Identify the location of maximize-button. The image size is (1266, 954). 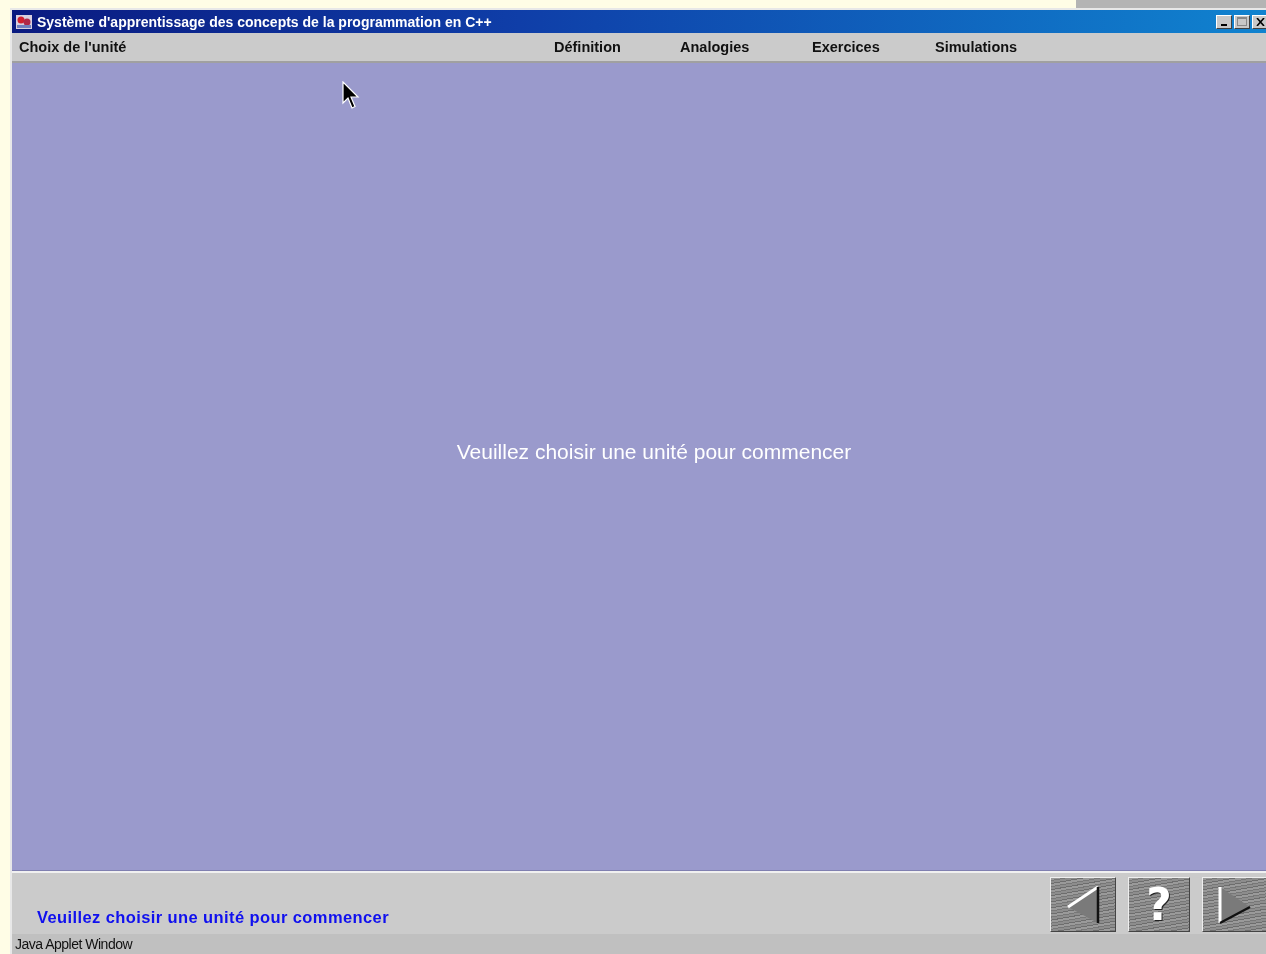
(1242, 21).